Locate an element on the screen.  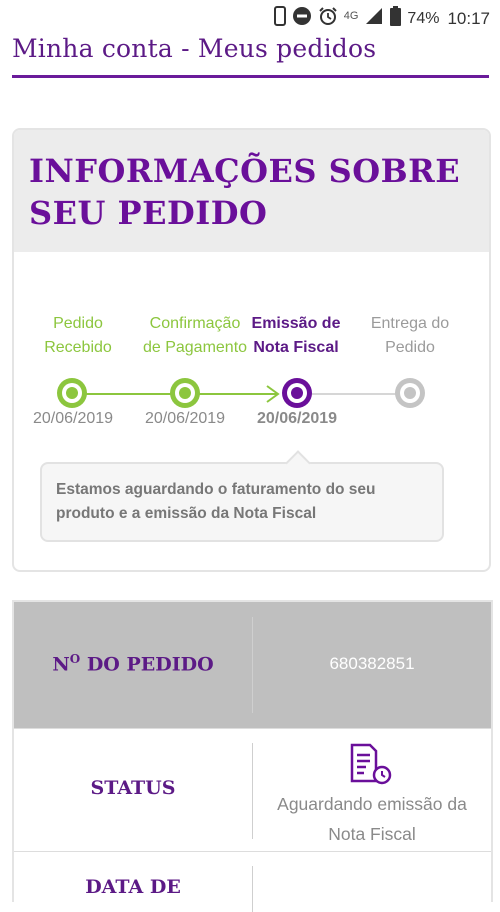
step-dot-delivery is located at coordinates (410, 393).